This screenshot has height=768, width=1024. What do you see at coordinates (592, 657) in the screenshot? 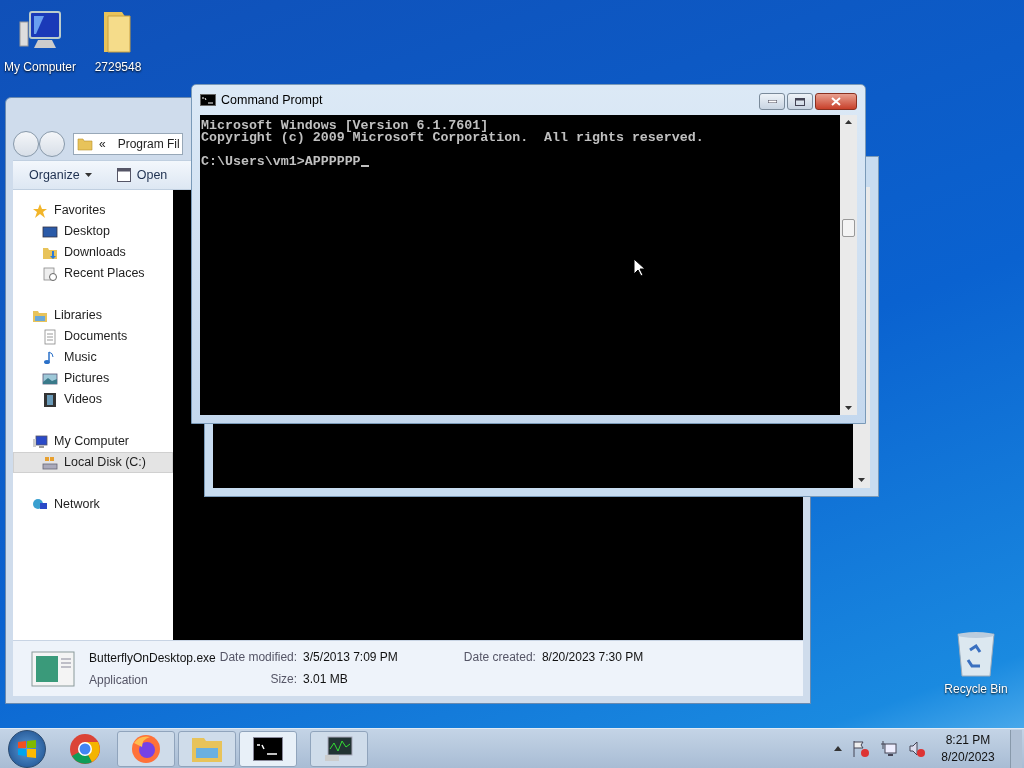
I see `detail-value: 8/20/2023 7:30 PM` at bounding box center [592, 657].